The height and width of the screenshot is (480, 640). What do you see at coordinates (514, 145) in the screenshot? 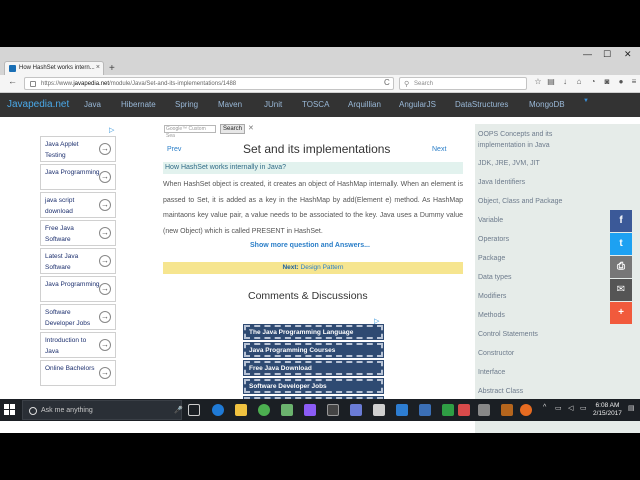
I see `sidebar-item-oops-cont: implementation in Java` at bounding box center [514, 145].